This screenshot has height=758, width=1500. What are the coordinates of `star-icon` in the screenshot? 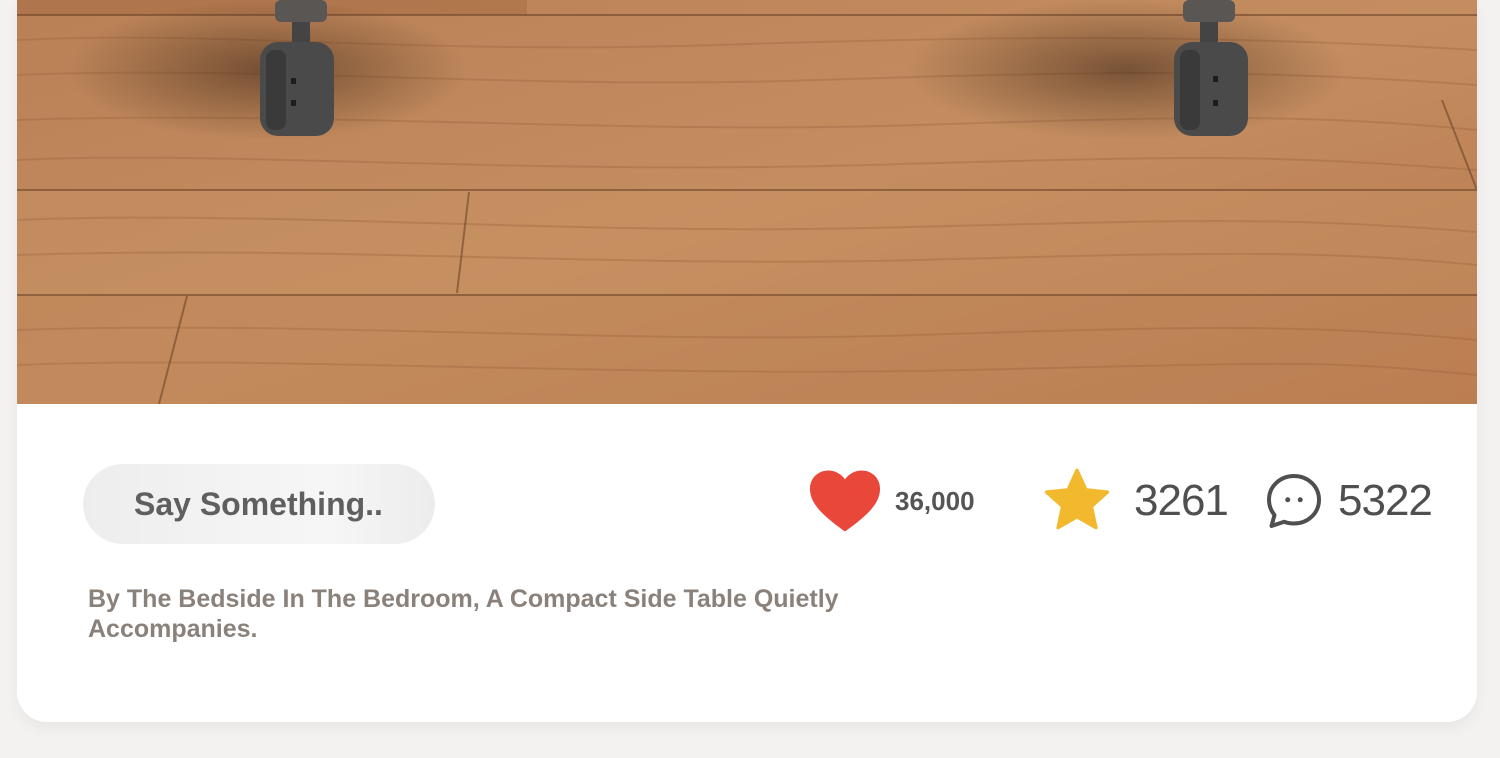 It's located at (1077, 501).